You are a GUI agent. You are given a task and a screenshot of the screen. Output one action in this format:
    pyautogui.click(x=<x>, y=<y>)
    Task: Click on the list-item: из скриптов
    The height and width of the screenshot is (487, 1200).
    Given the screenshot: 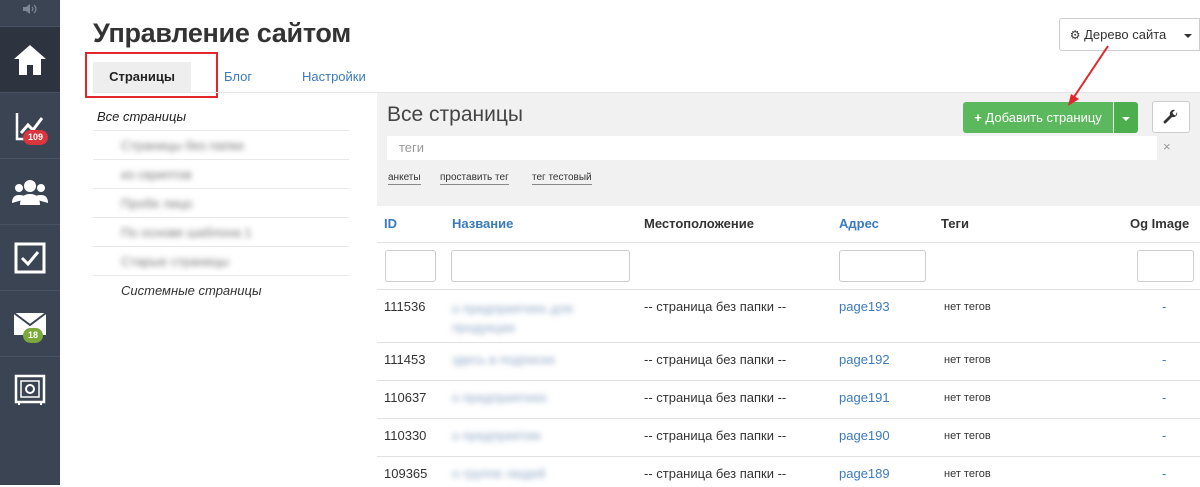 What is the action you would take?
    pyautogui.click(x=221, y=174)
    